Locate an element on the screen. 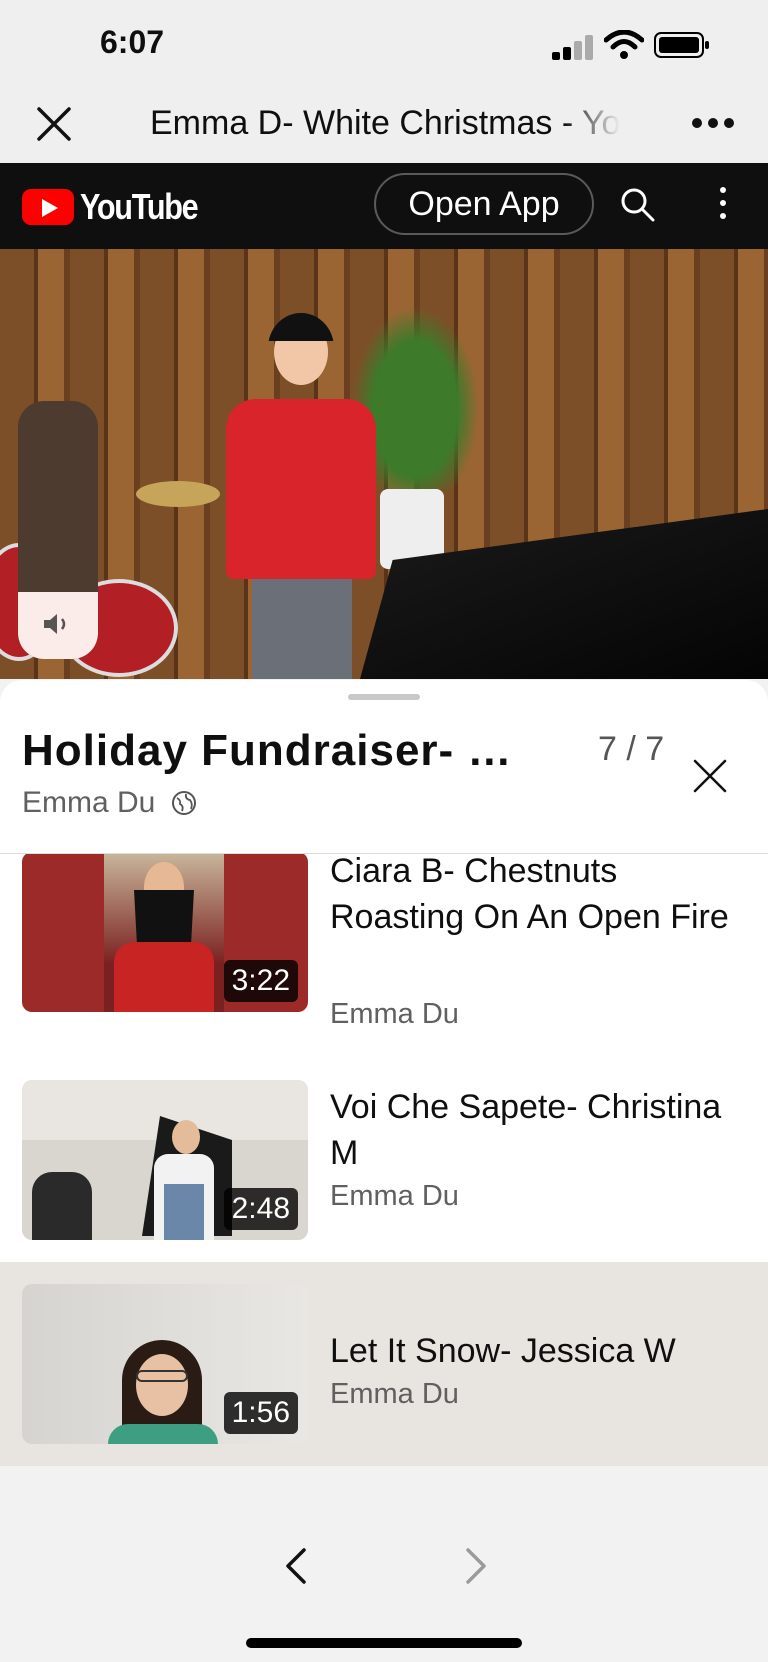  video-thumbnail: 1:56 is located at coordinates (165, 1364).